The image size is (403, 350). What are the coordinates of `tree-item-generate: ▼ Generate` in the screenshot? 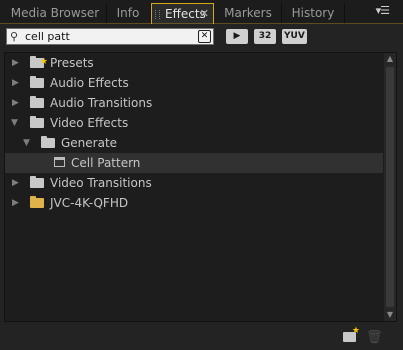 It's located at (194, 143).